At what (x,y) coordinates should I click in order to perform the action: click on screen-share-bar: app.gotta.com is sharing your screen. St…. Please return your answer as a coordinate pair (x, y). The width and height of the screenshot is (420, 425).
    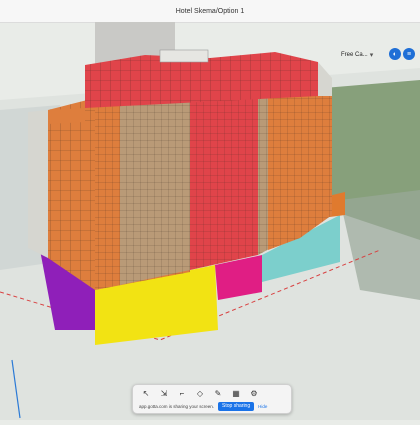
    Looking at the image, I should click on (213, 406).